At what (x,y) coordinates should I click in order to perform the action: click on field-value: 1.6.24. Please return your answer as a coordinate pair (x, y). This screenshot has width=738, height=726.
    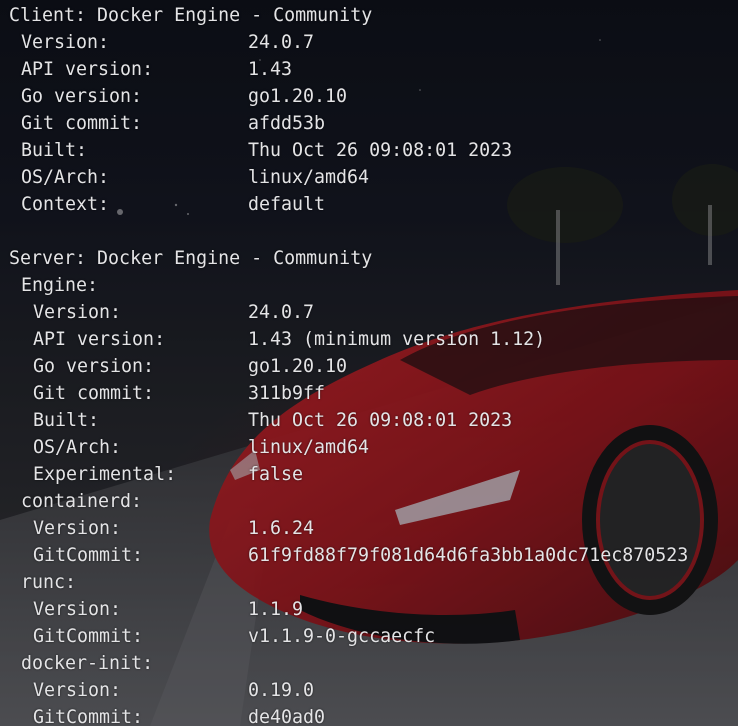
    Looking at the image, I should click on (281, 528).